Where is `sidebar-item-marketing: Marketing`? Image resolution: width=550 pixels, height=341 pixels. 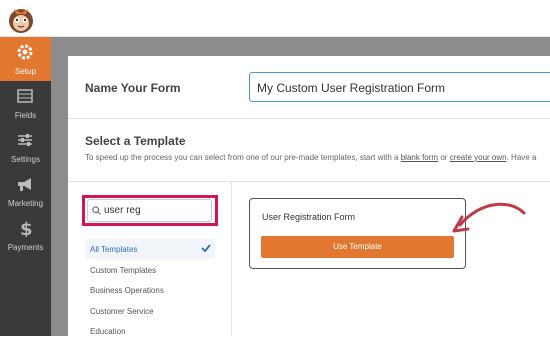
sidebar-item-marketing: Marketing is located at coordinates (25, 191).